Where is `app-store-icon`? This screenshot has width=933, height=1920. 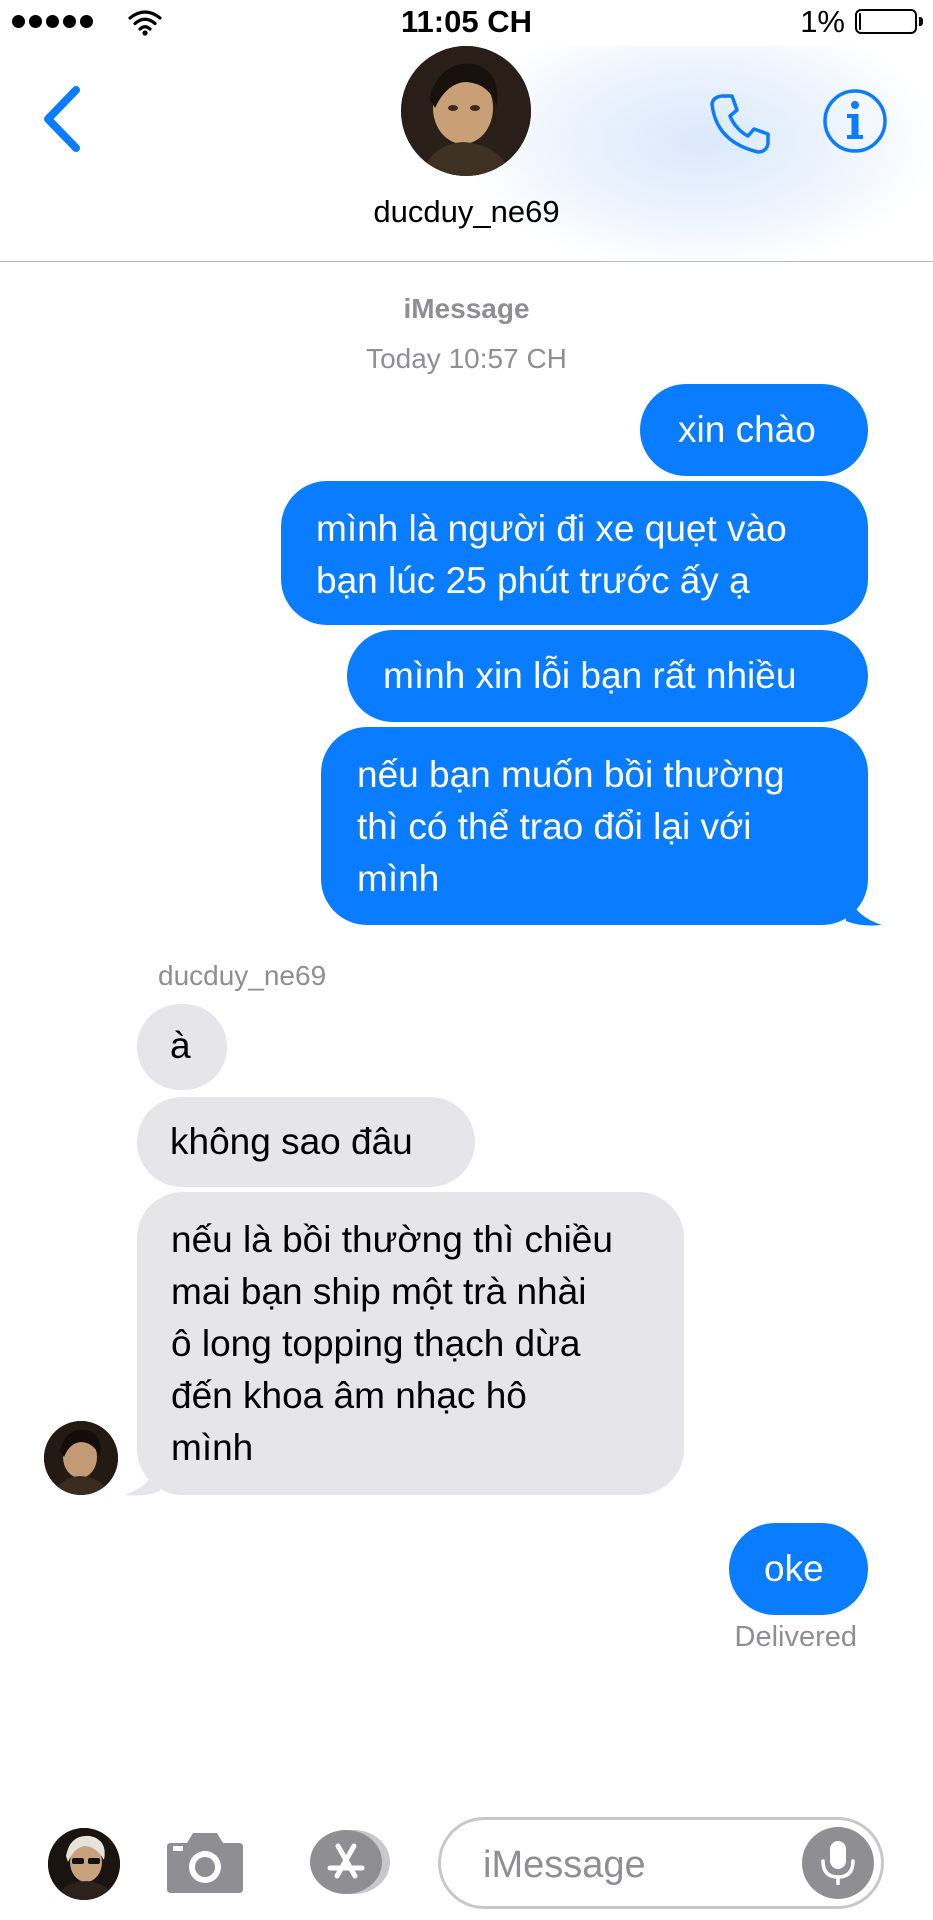 app-store-icon is located at coordinates (350, 1862).